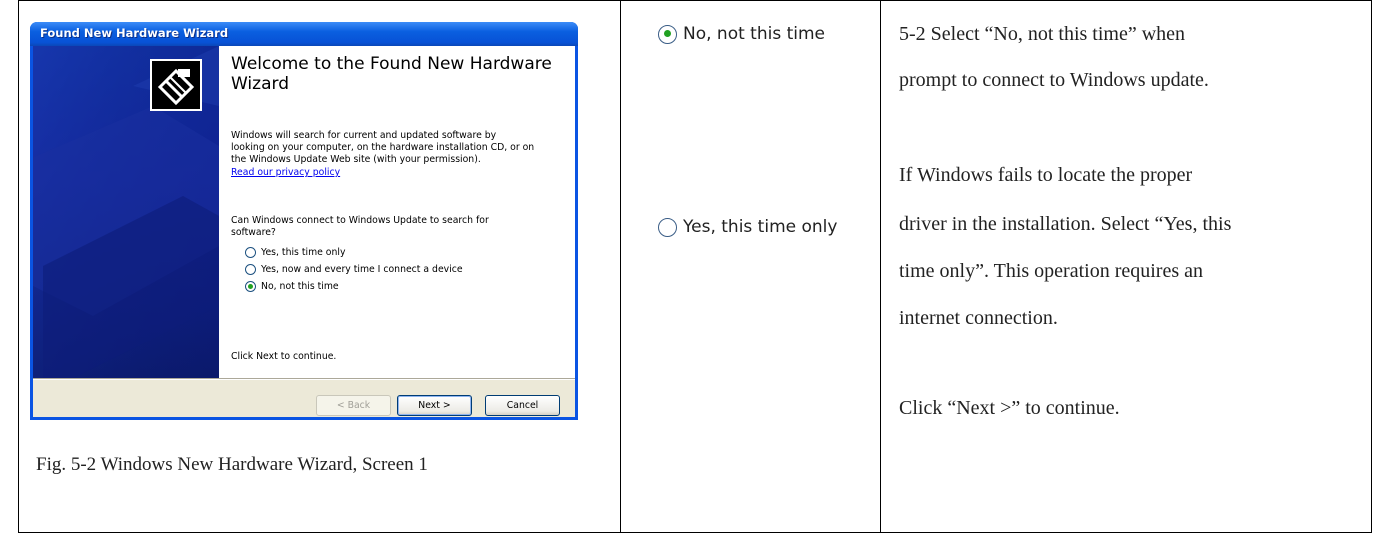  I want to click on instruction-line-1: 5-2 Select “No, not this time” when, so click(1042, 34).